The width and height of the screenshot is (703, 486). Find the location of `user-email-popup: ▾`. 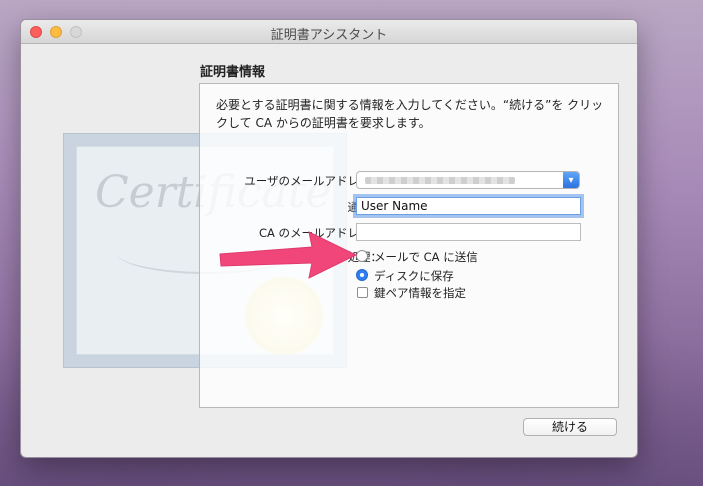

user-email-popup: ▾ is located at coordinates (468, 180).